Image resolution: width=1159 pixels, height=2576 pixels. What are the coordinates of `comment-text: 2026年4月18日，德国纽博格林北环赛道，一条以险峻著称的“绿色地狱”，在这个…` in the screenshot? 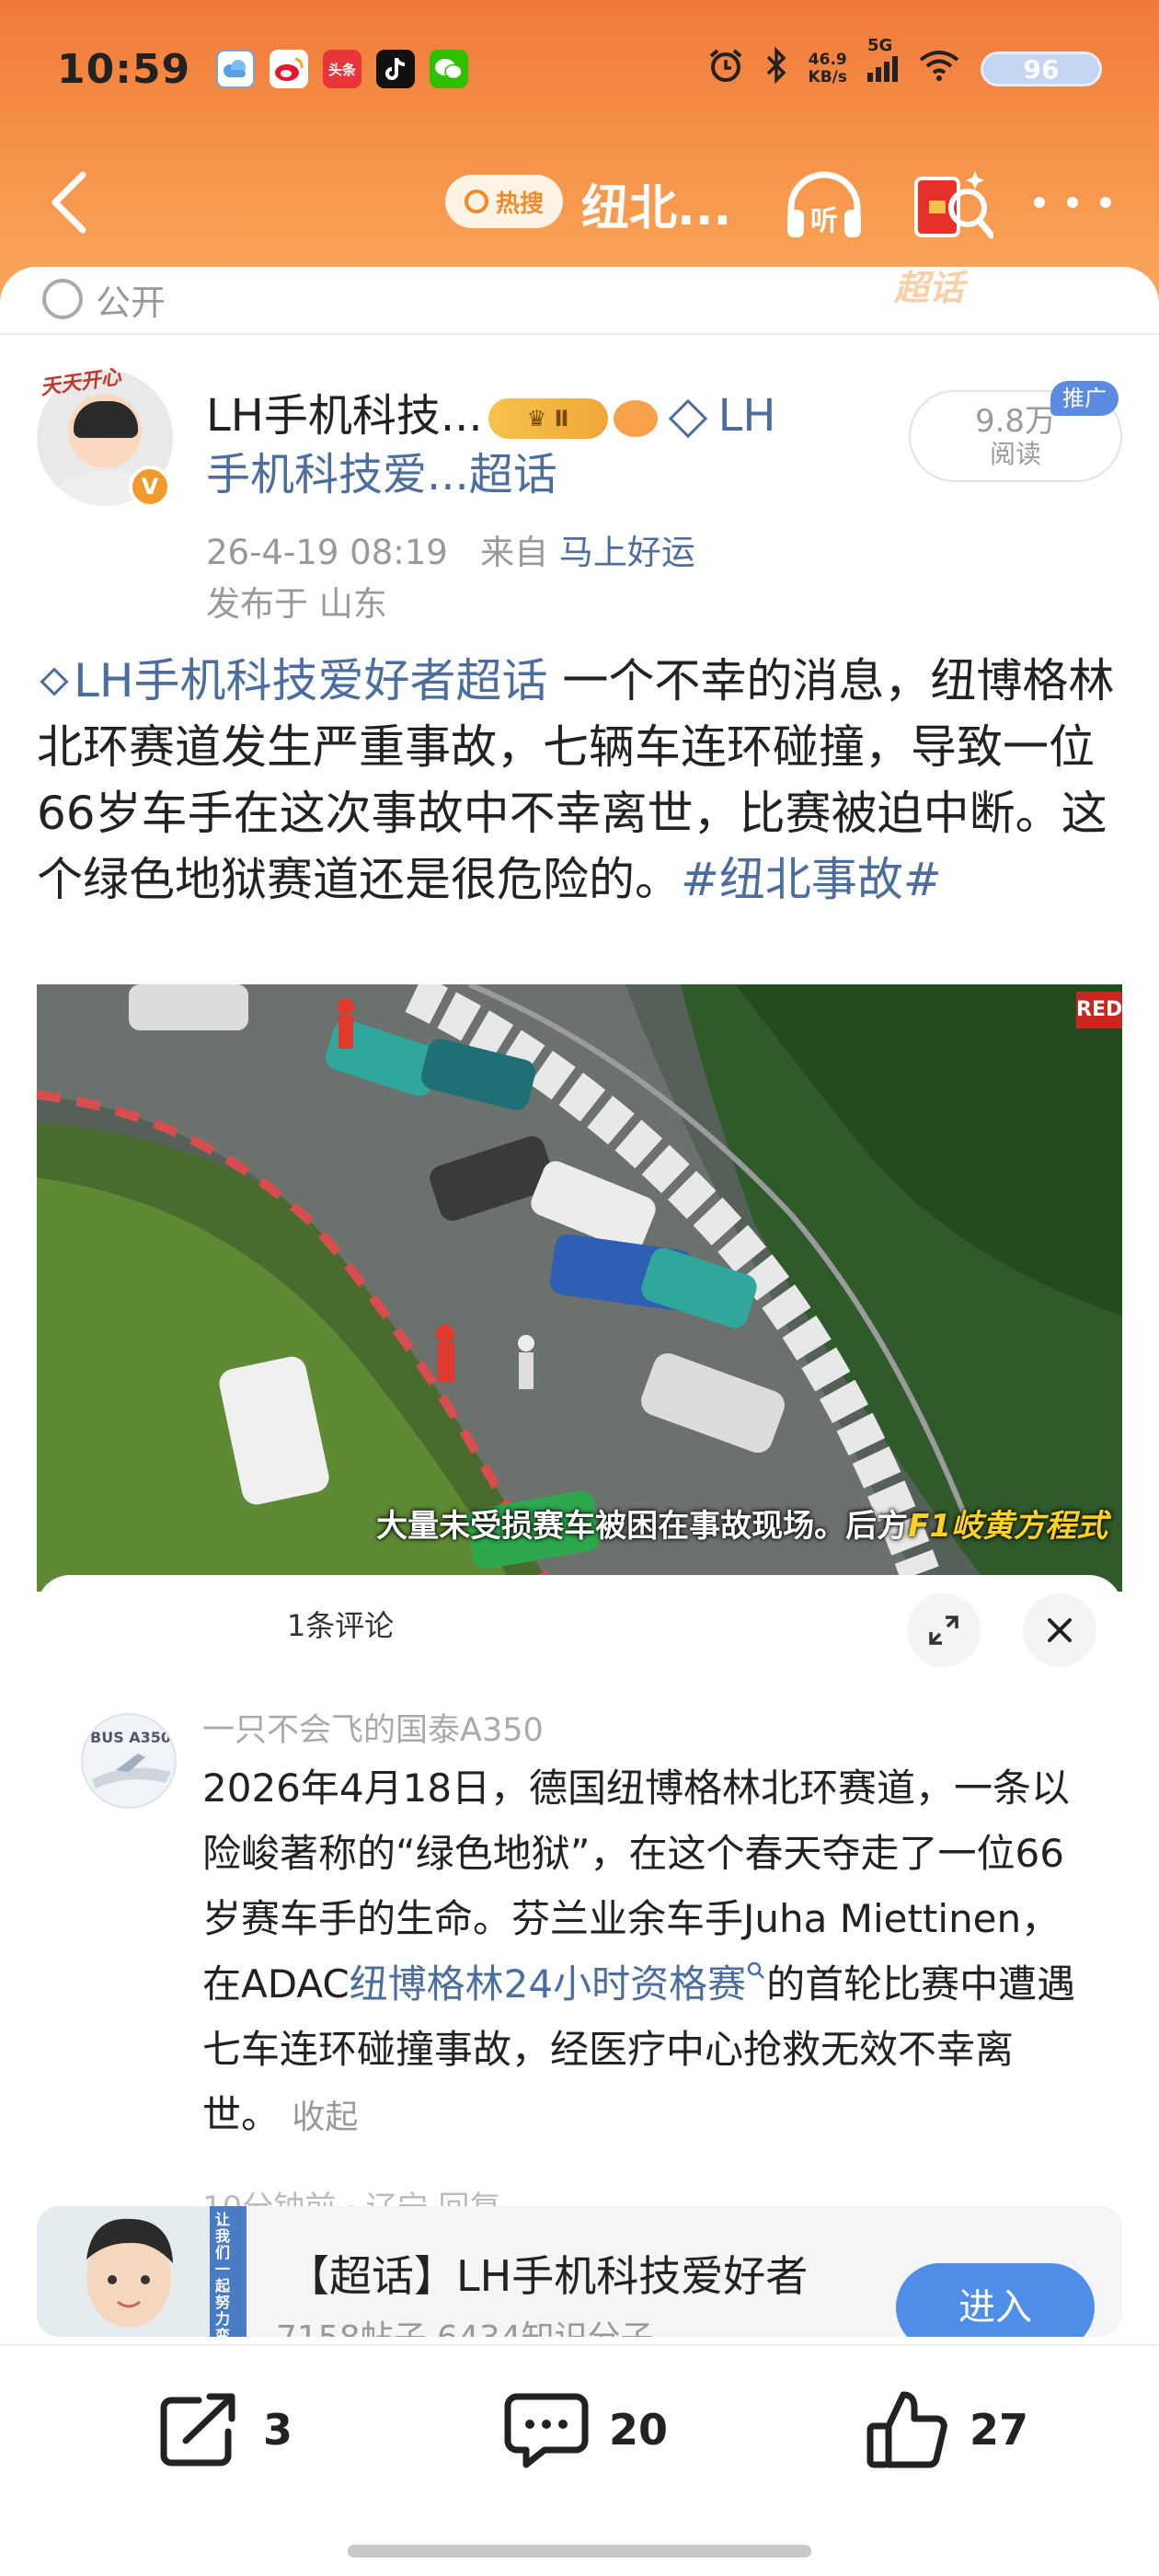 It's located at (643, 1952).